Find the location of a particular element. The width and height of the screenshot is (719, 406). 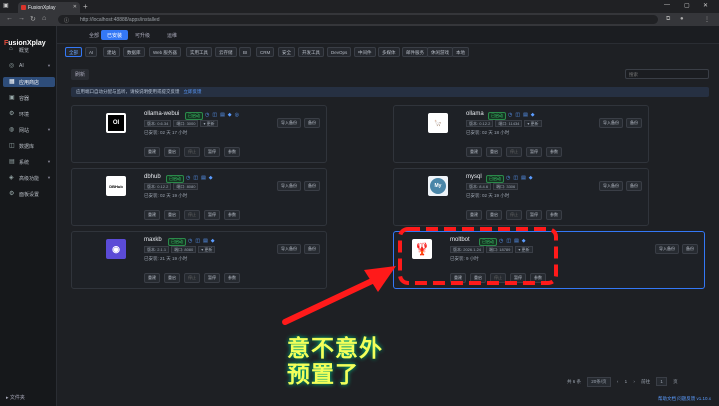

extensions-icon: ⧉ is located at coordinates (668, 19).